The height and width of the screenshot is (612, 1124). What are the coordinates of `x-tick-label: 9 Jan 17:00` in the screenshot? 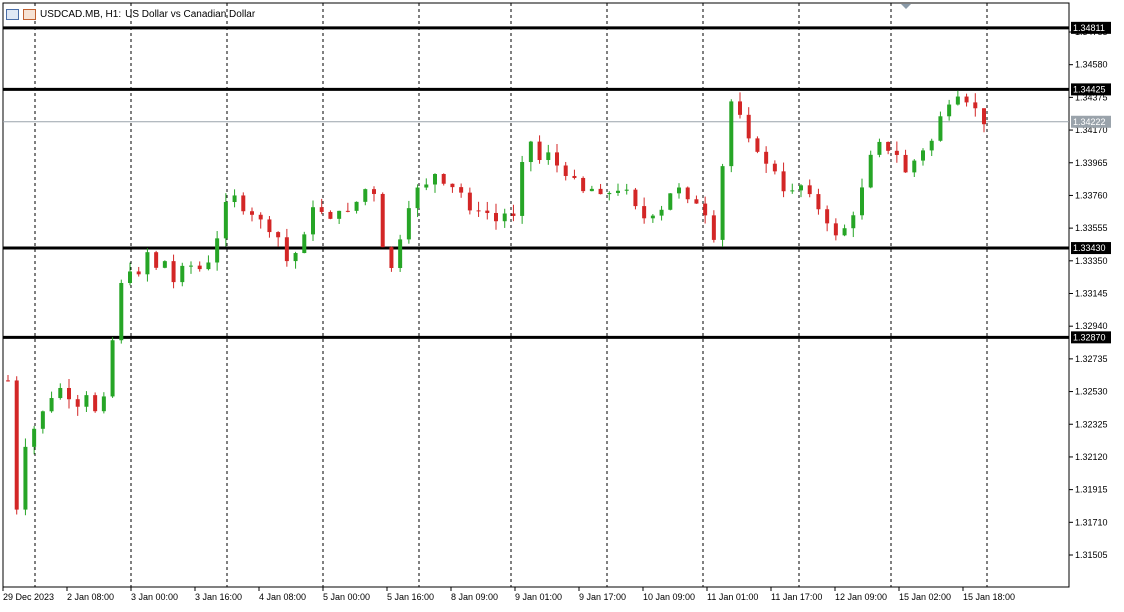 It's located at (602, 597).